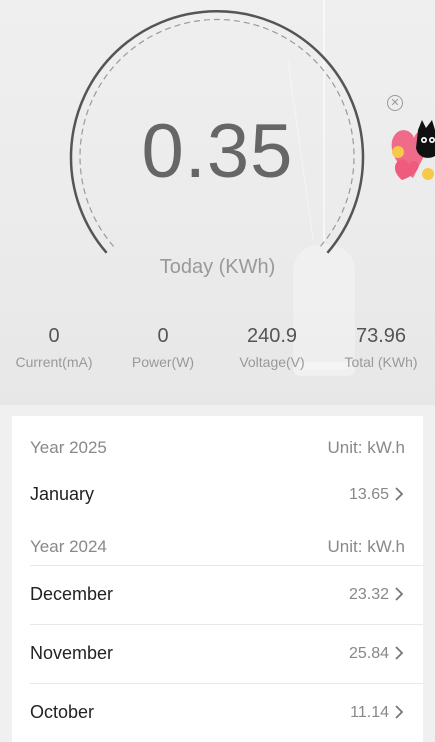 The height and width of the screenshot is (742, 435). What do you see at coordinates (368, 594) in the screenshot?
I see `month-value: 23.32` at bounding box center [368, 594].